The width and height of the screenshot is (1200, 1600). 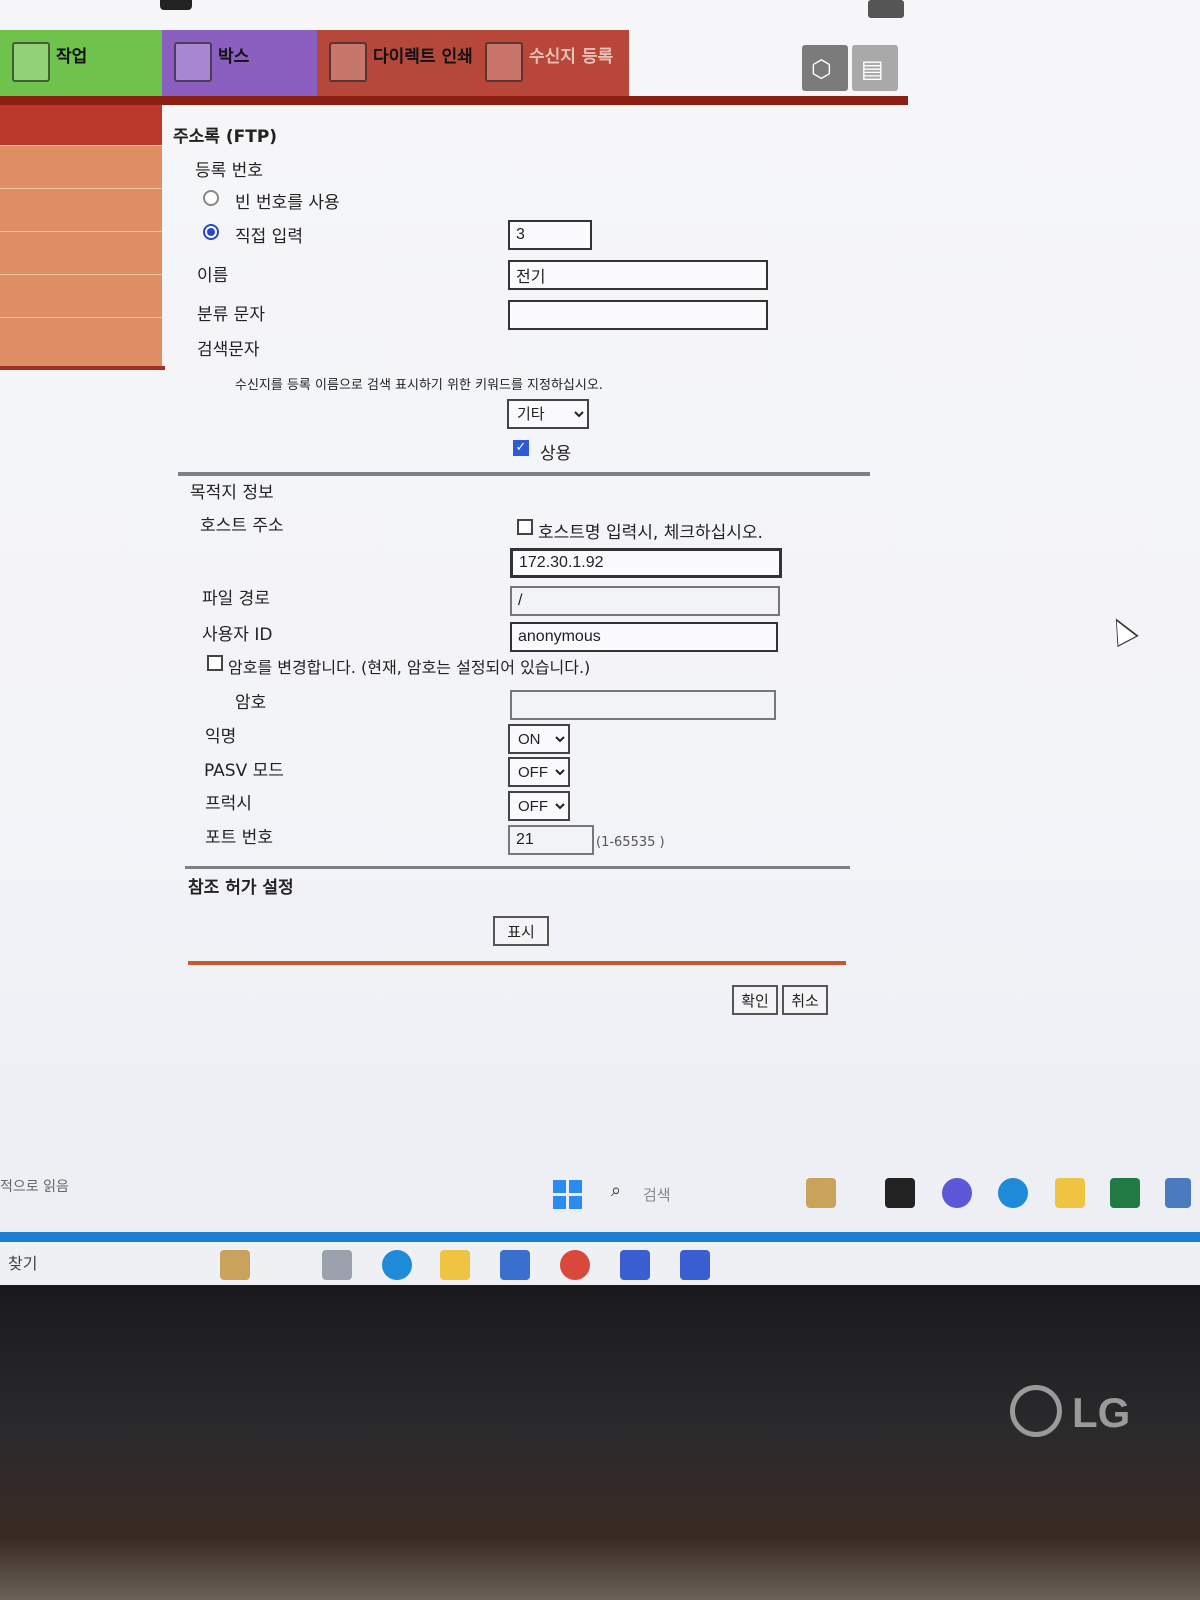 I want to click on user-label: 사용자 ID, so click(x=237, y=635).